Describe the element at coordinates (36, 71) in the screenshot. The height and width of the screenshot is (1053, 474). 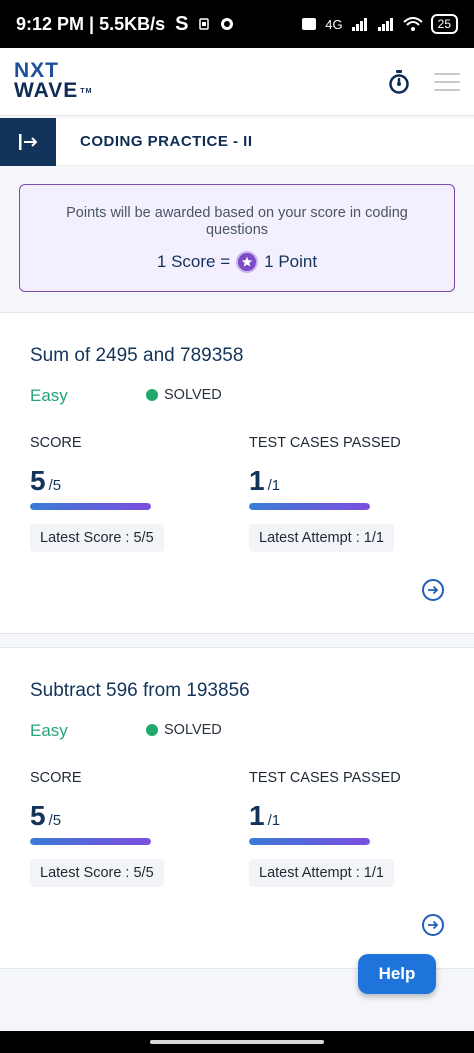
I see `logo-line-1: NXT` at that location.